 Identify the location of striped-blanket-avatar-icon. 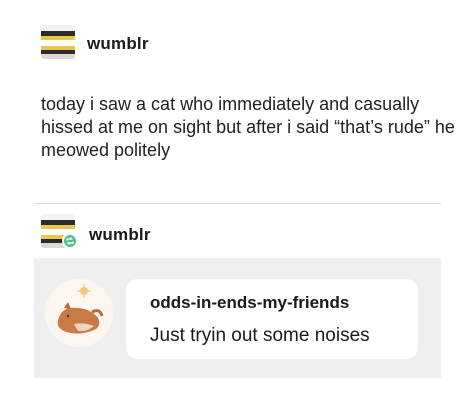
(58, 42).